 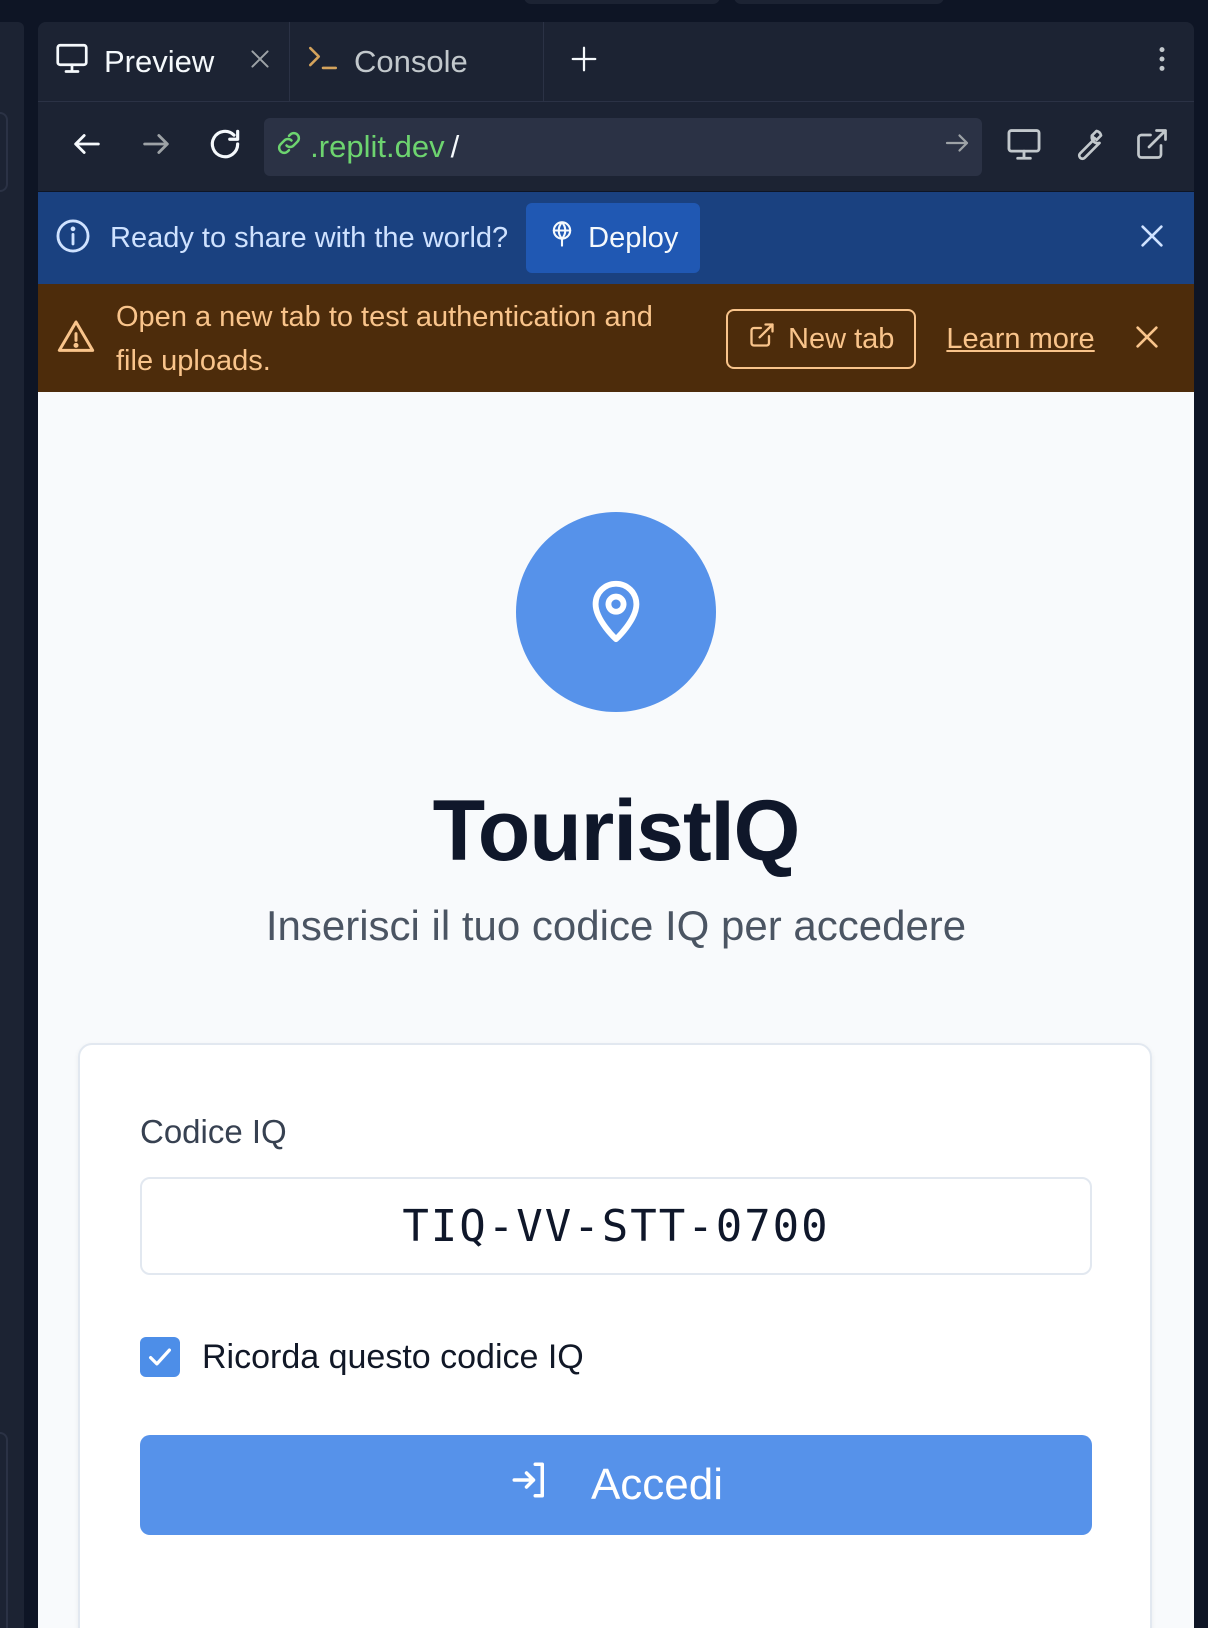 What do you see at coordinates (618, 11) in the screenshot?
I see `ide-top-strip` at bounding box center [618, 11].